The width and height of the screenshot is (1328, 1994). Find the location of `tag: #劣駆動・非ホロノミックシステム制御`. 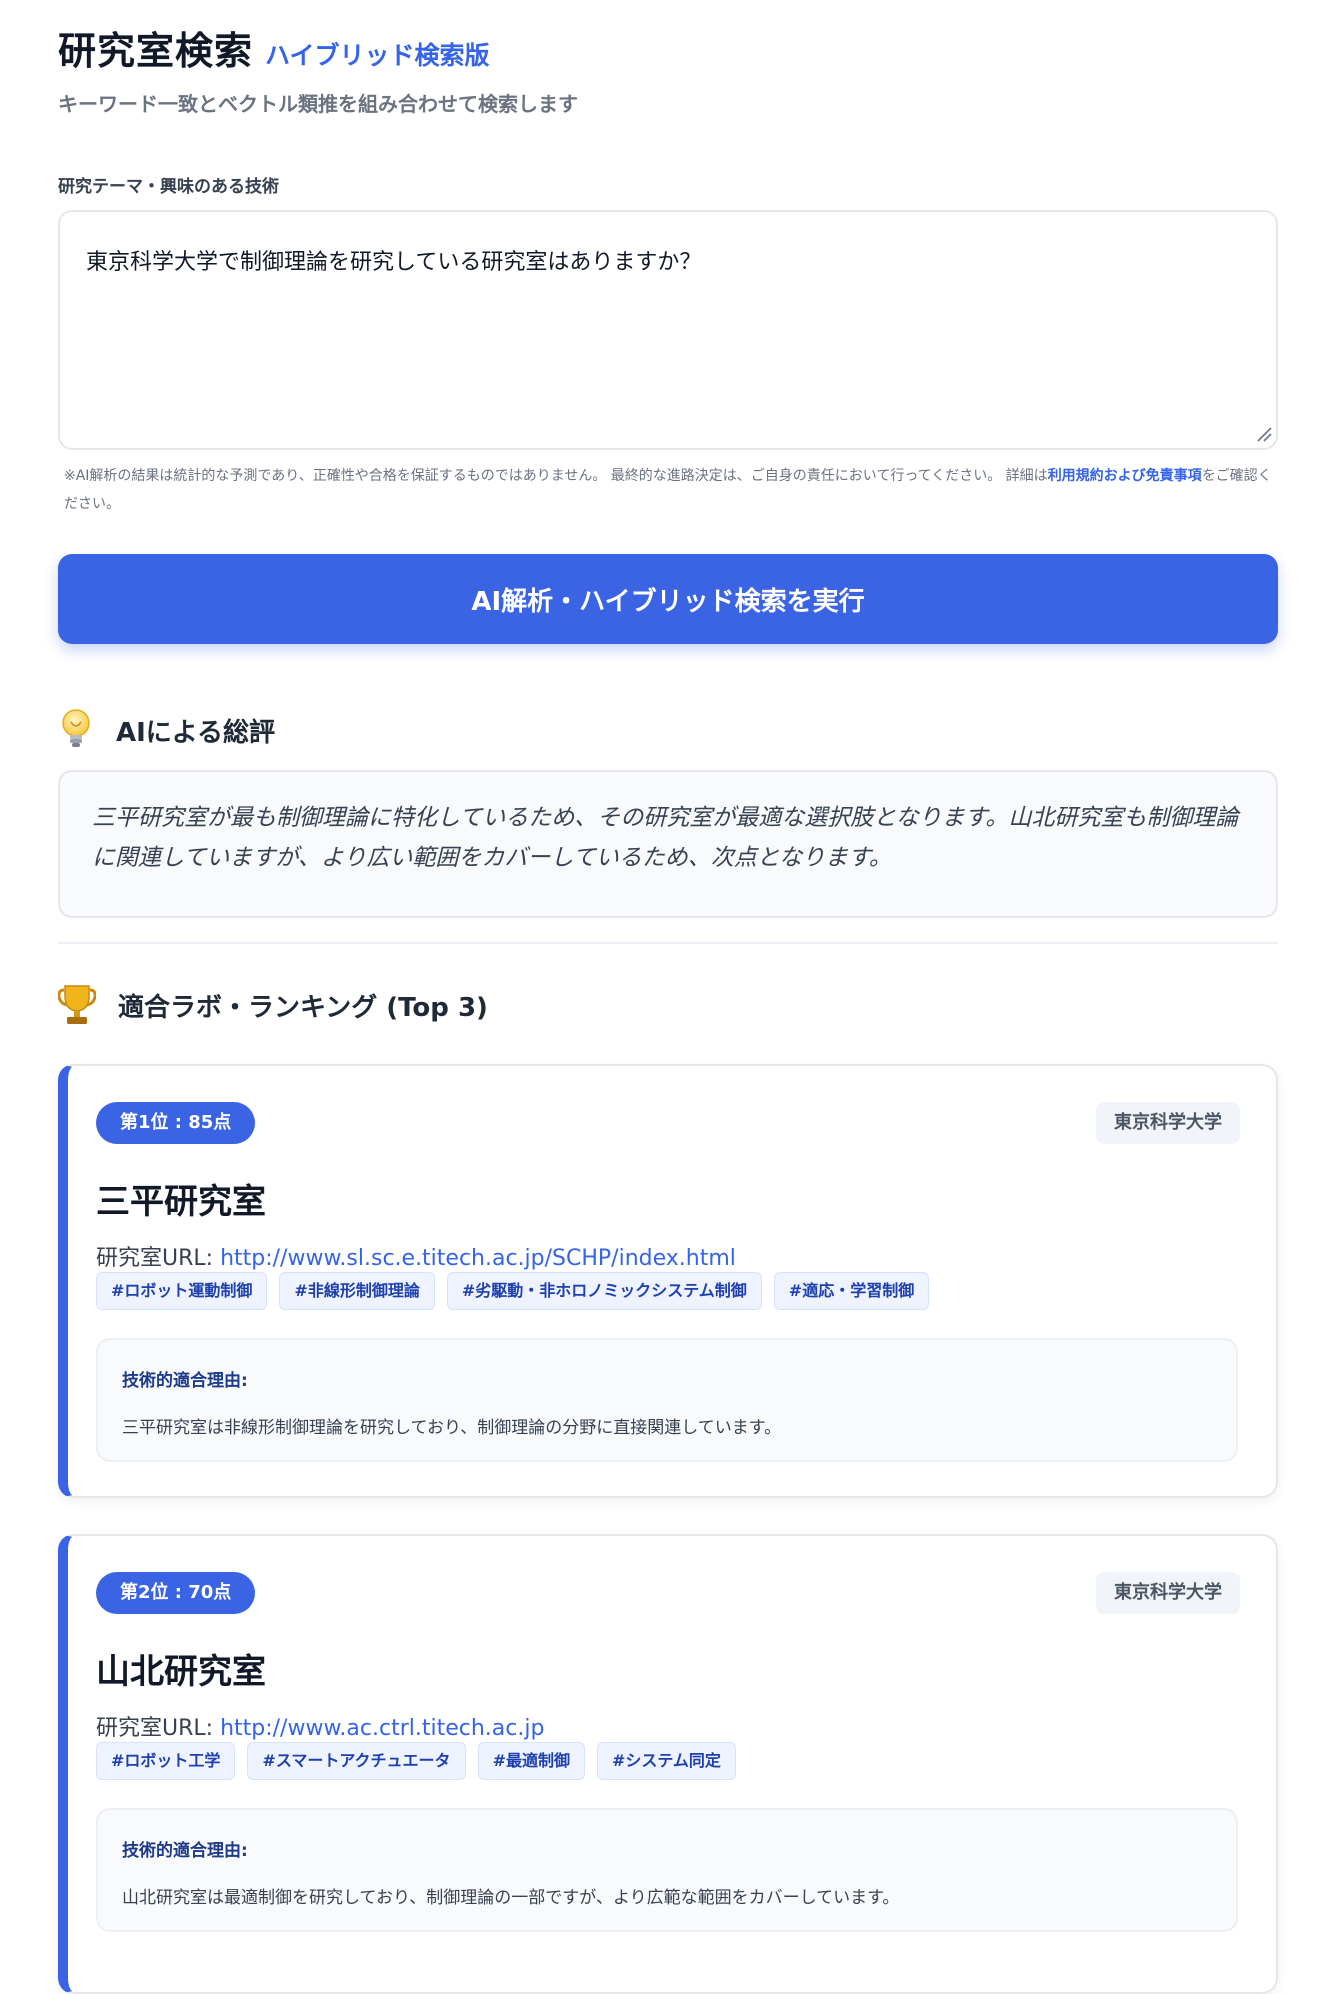

tag: #劣駆動・非ホロノミックシステム制御 is located at coordinates (604, 1291).